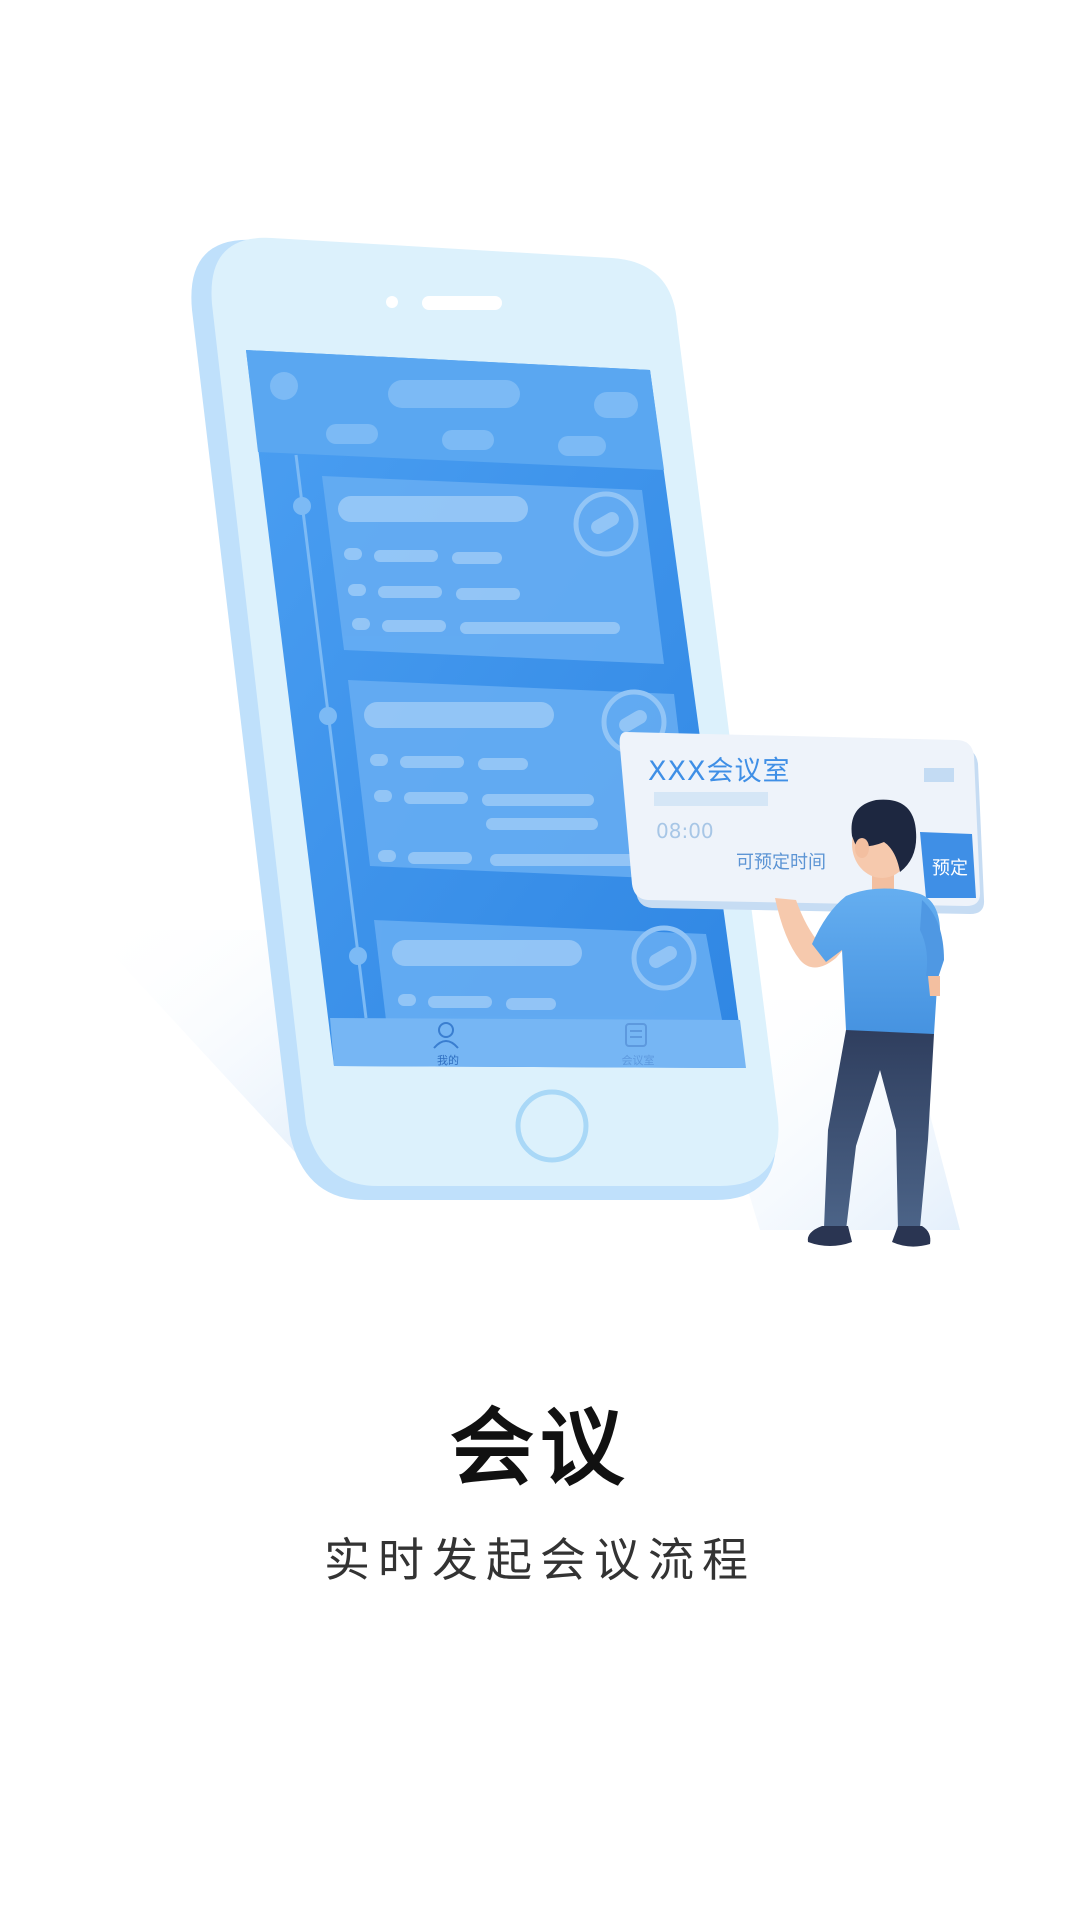 The height and width of the screenshot is (1920, 1080). Describe the element at coordinates (448, 1060) in the screenshot. I see `tab-label-my: 我的` at that location.